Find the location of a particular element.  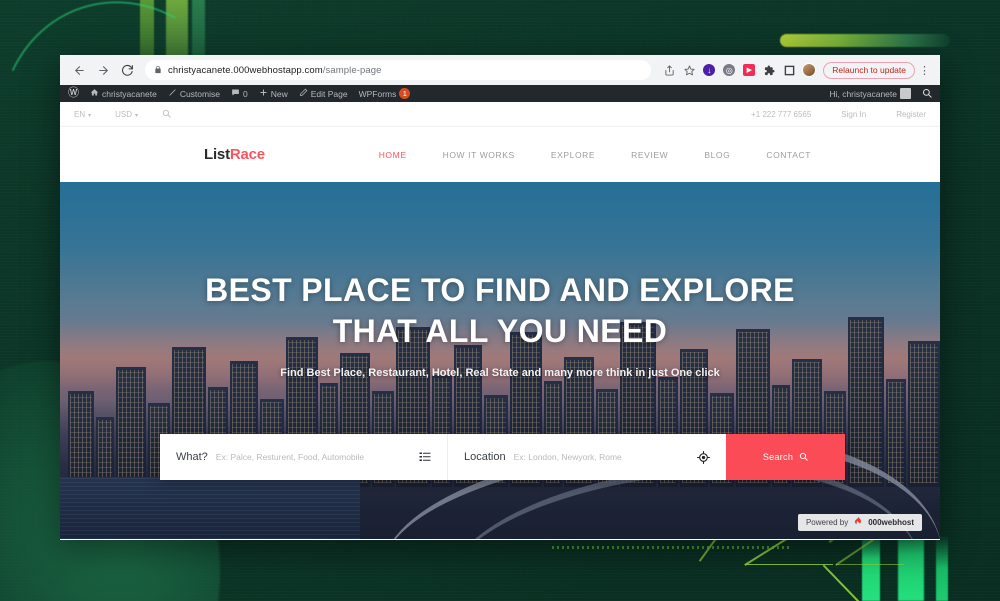

nav-item-home: HOME is located at coordinates (393, 155).